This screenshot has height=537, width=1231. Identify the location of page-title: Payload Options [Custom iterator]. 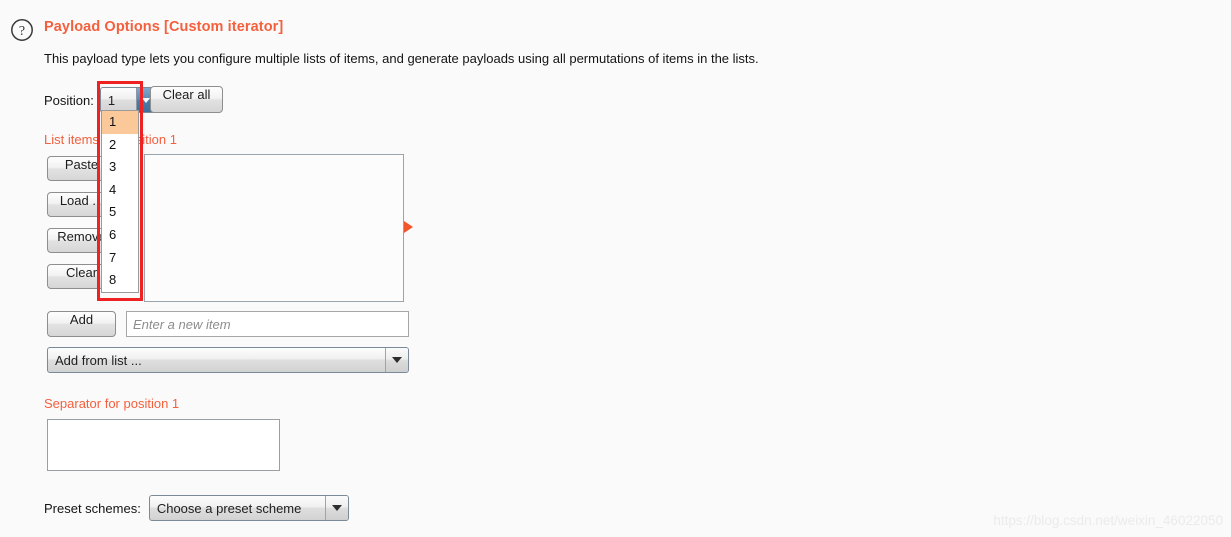
(164, 27).